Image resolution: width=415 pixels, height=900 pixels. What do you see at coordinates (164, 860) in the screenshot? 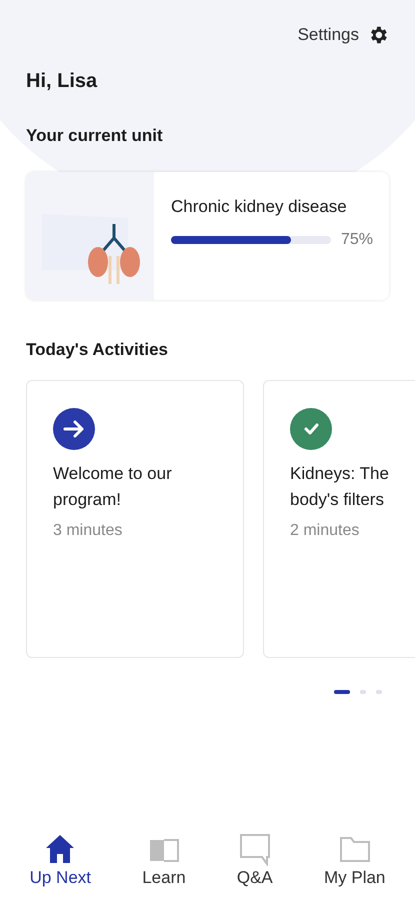
I see `nav-tab: Learn` at bounding box center [164, 860].